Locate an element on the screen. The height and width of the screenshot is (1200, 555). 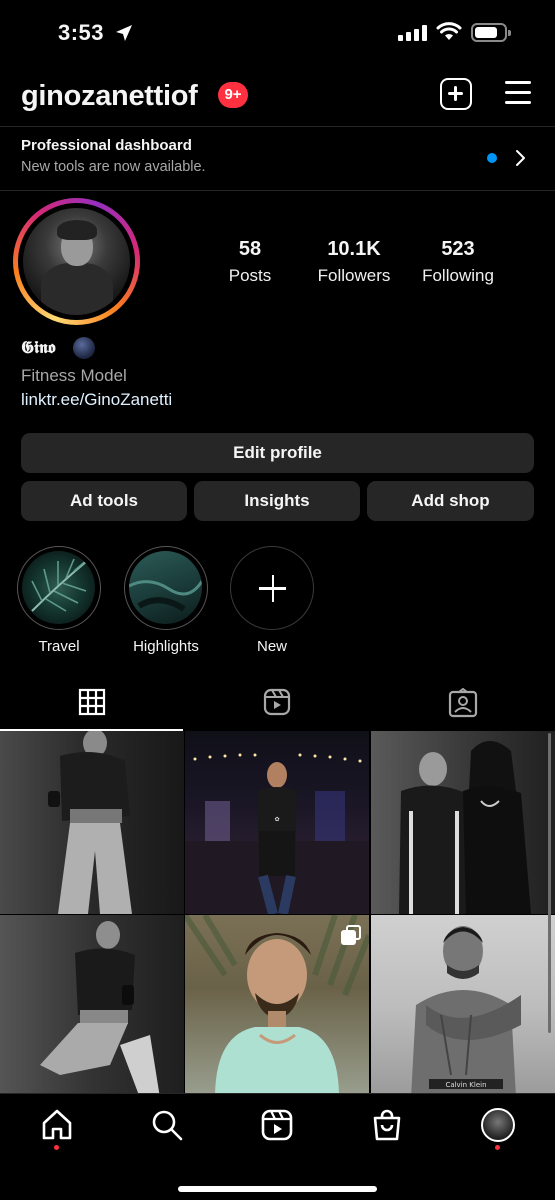
status-time: 3:53 is located at coordinates (81, 32).